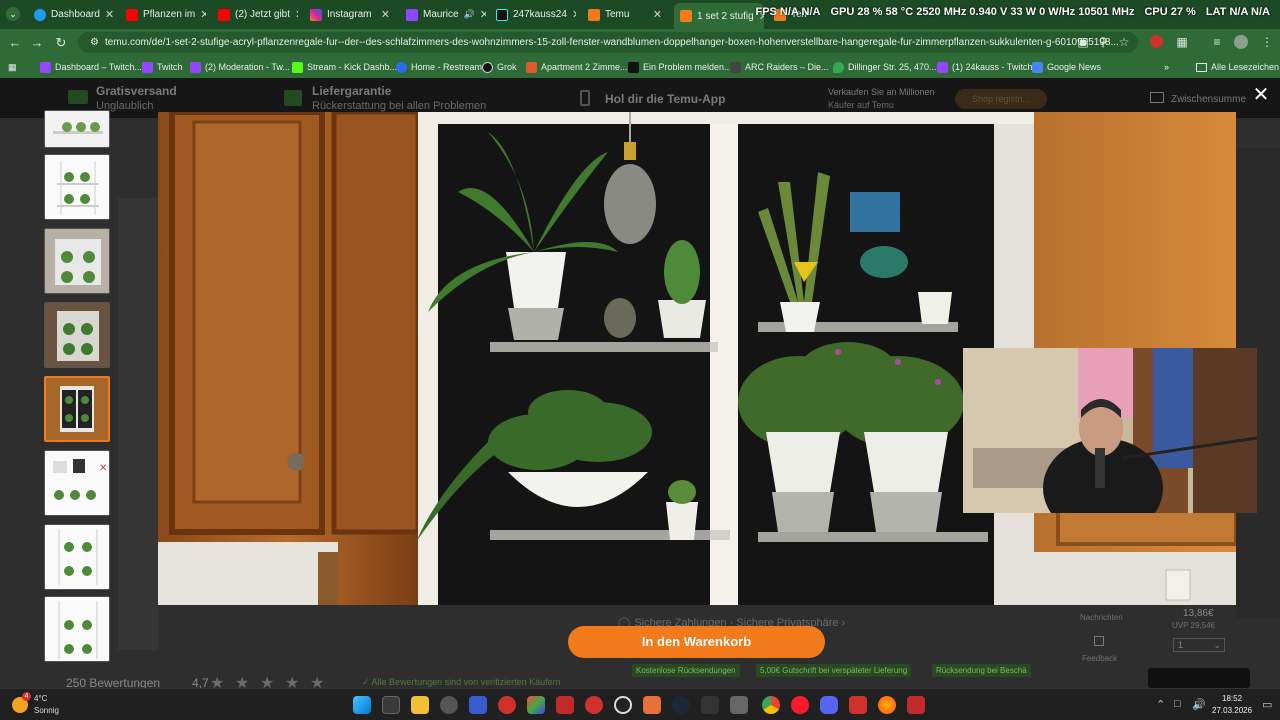 The width and height of the screenshot is (1280, 720). I want to click on chat-thumbnail, so click(1199, 678).